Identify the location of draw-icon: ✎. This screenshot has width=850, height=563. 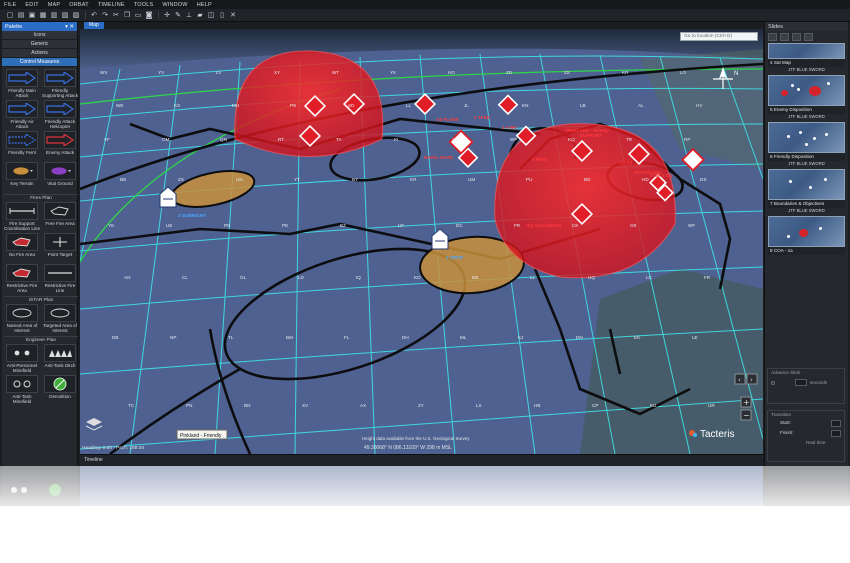
(178, 15).